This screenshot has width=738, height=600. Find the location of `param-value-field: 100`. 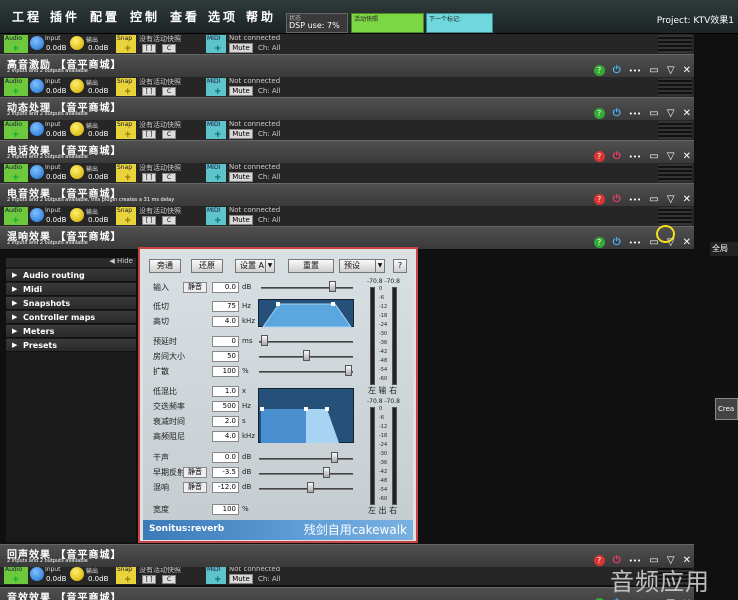

param-value-field: 100 is located at coordinates (225, 371).